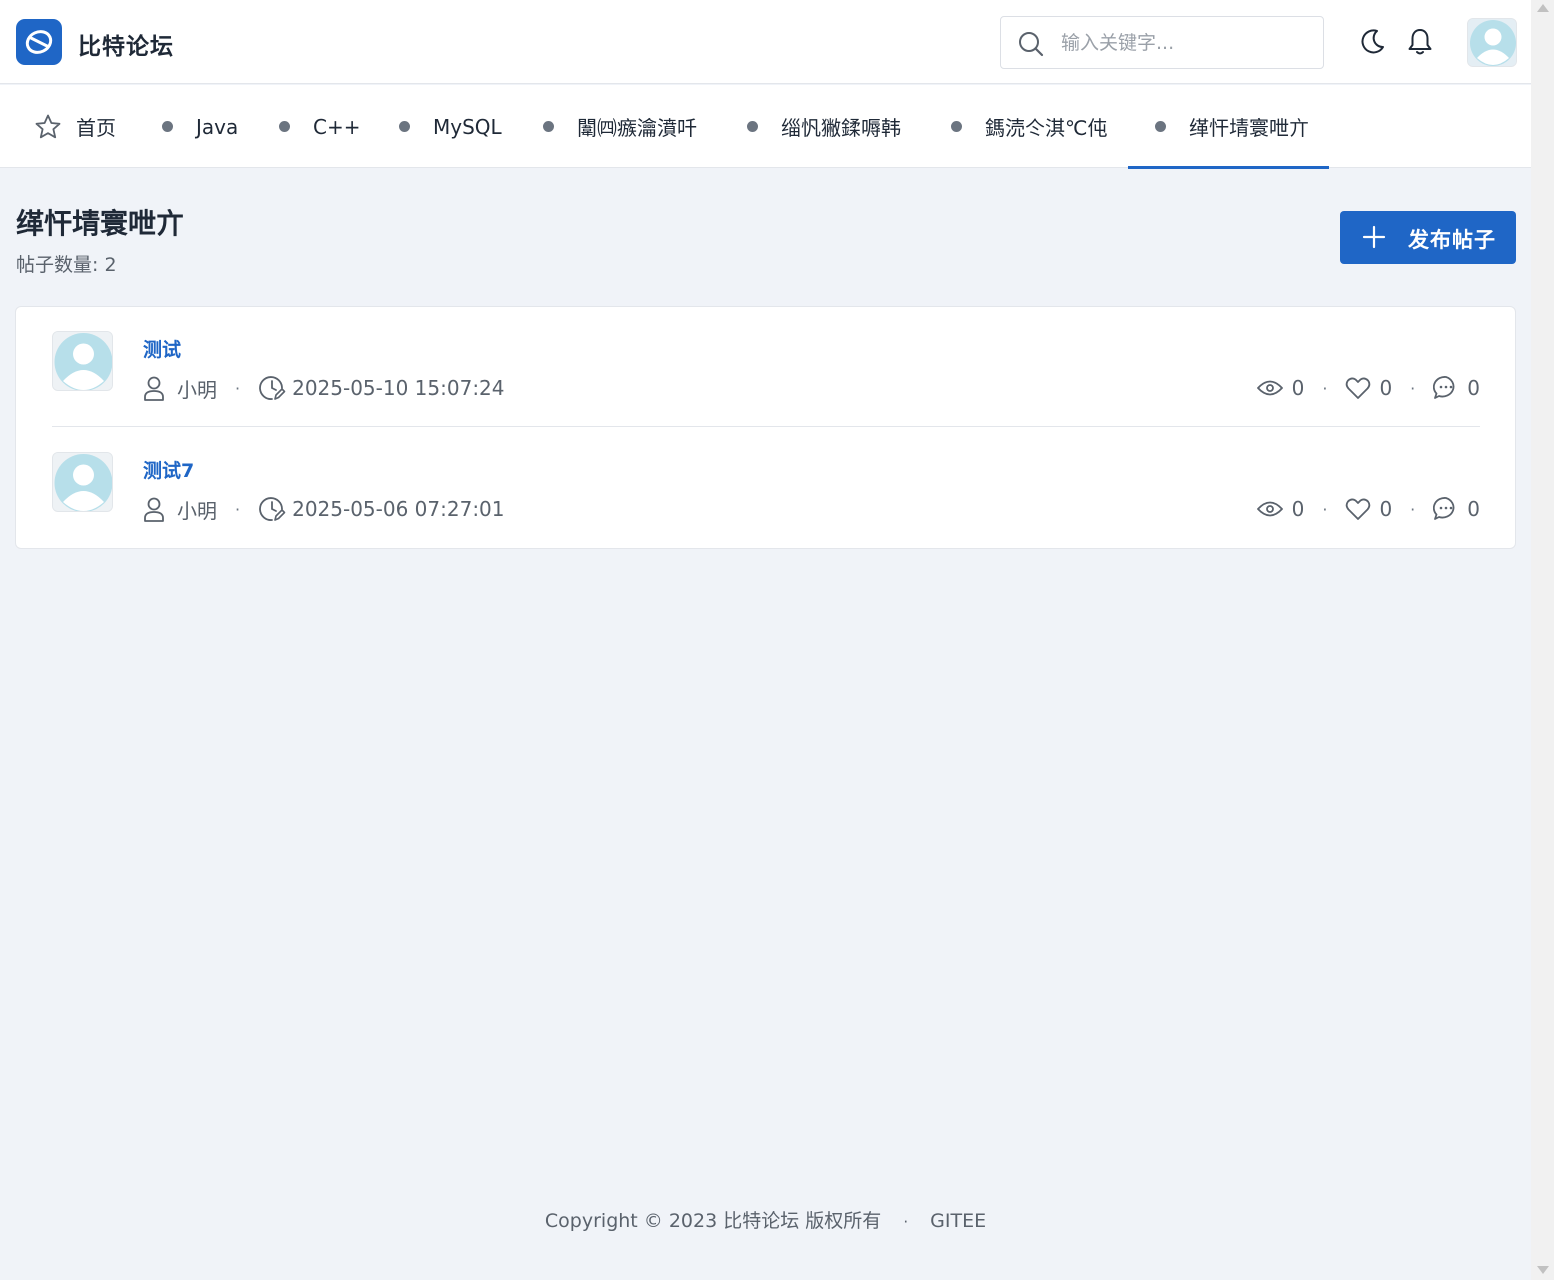  I want to click on top-header: 比特论坛, so click(765, 42).